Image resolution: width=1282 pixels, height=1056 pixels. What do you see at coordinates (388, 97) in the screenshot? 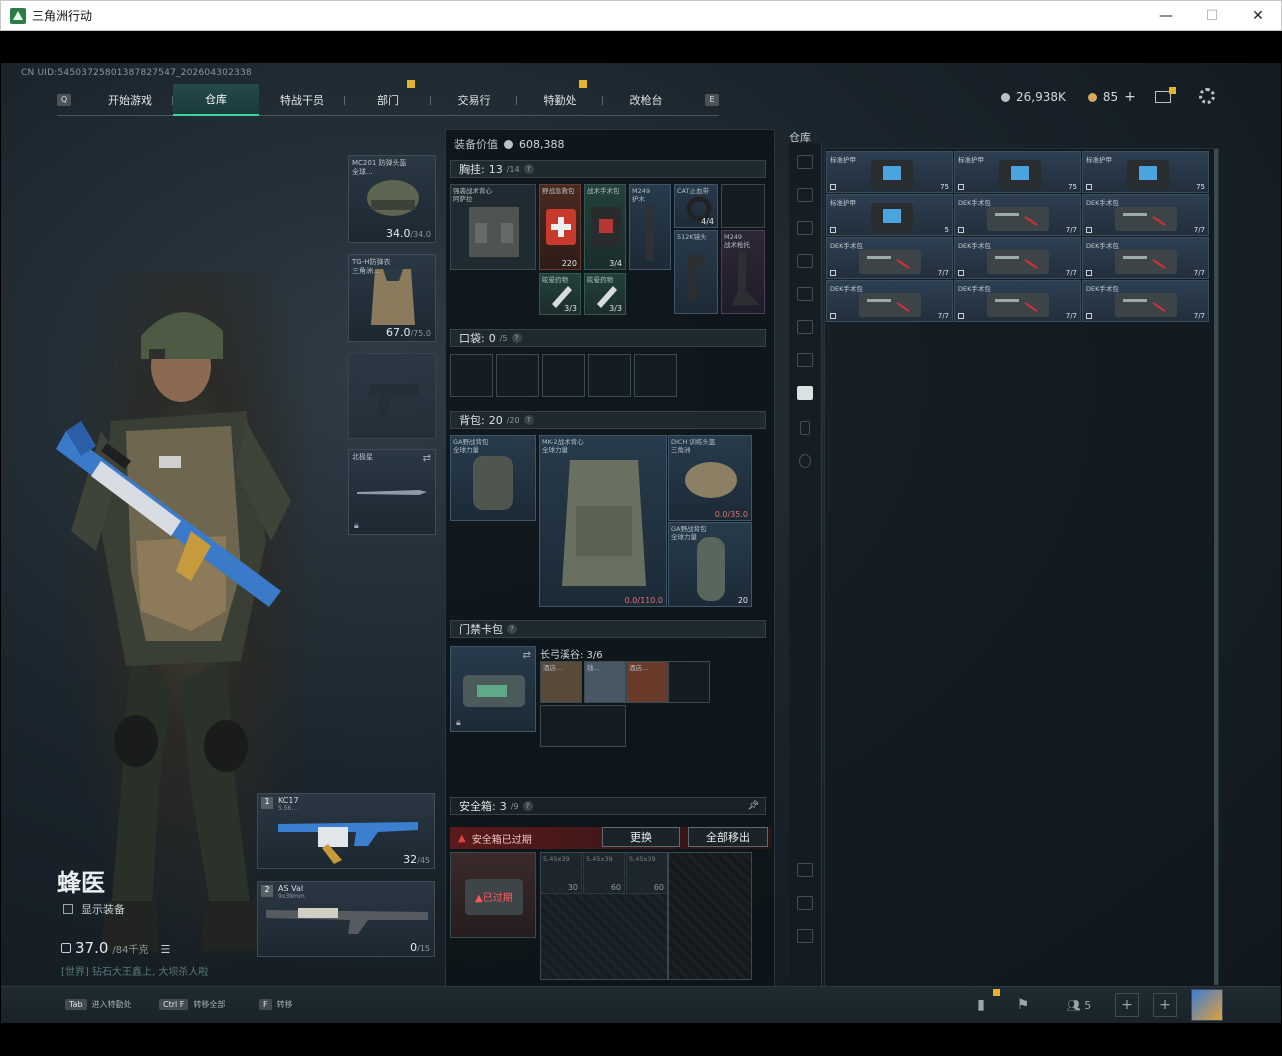
I see `tab-department: 部门` at bounding box center [388, 97].